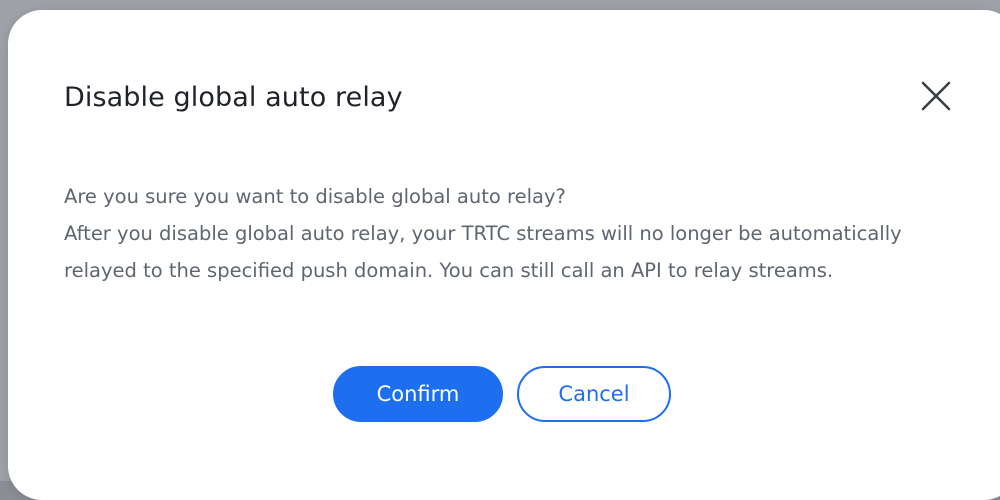  I want to click on close-icon, so click(936, 96).